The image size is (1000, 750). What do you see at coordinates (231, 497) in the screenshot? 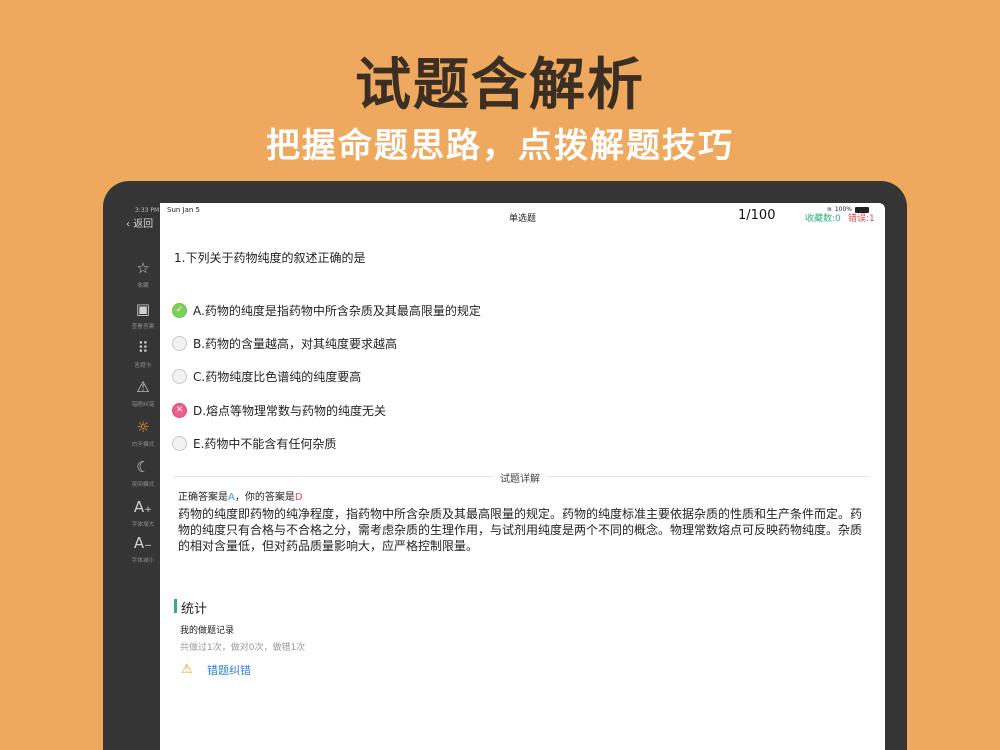
I see `correct-answer: A` at bounding box center [231, 497].